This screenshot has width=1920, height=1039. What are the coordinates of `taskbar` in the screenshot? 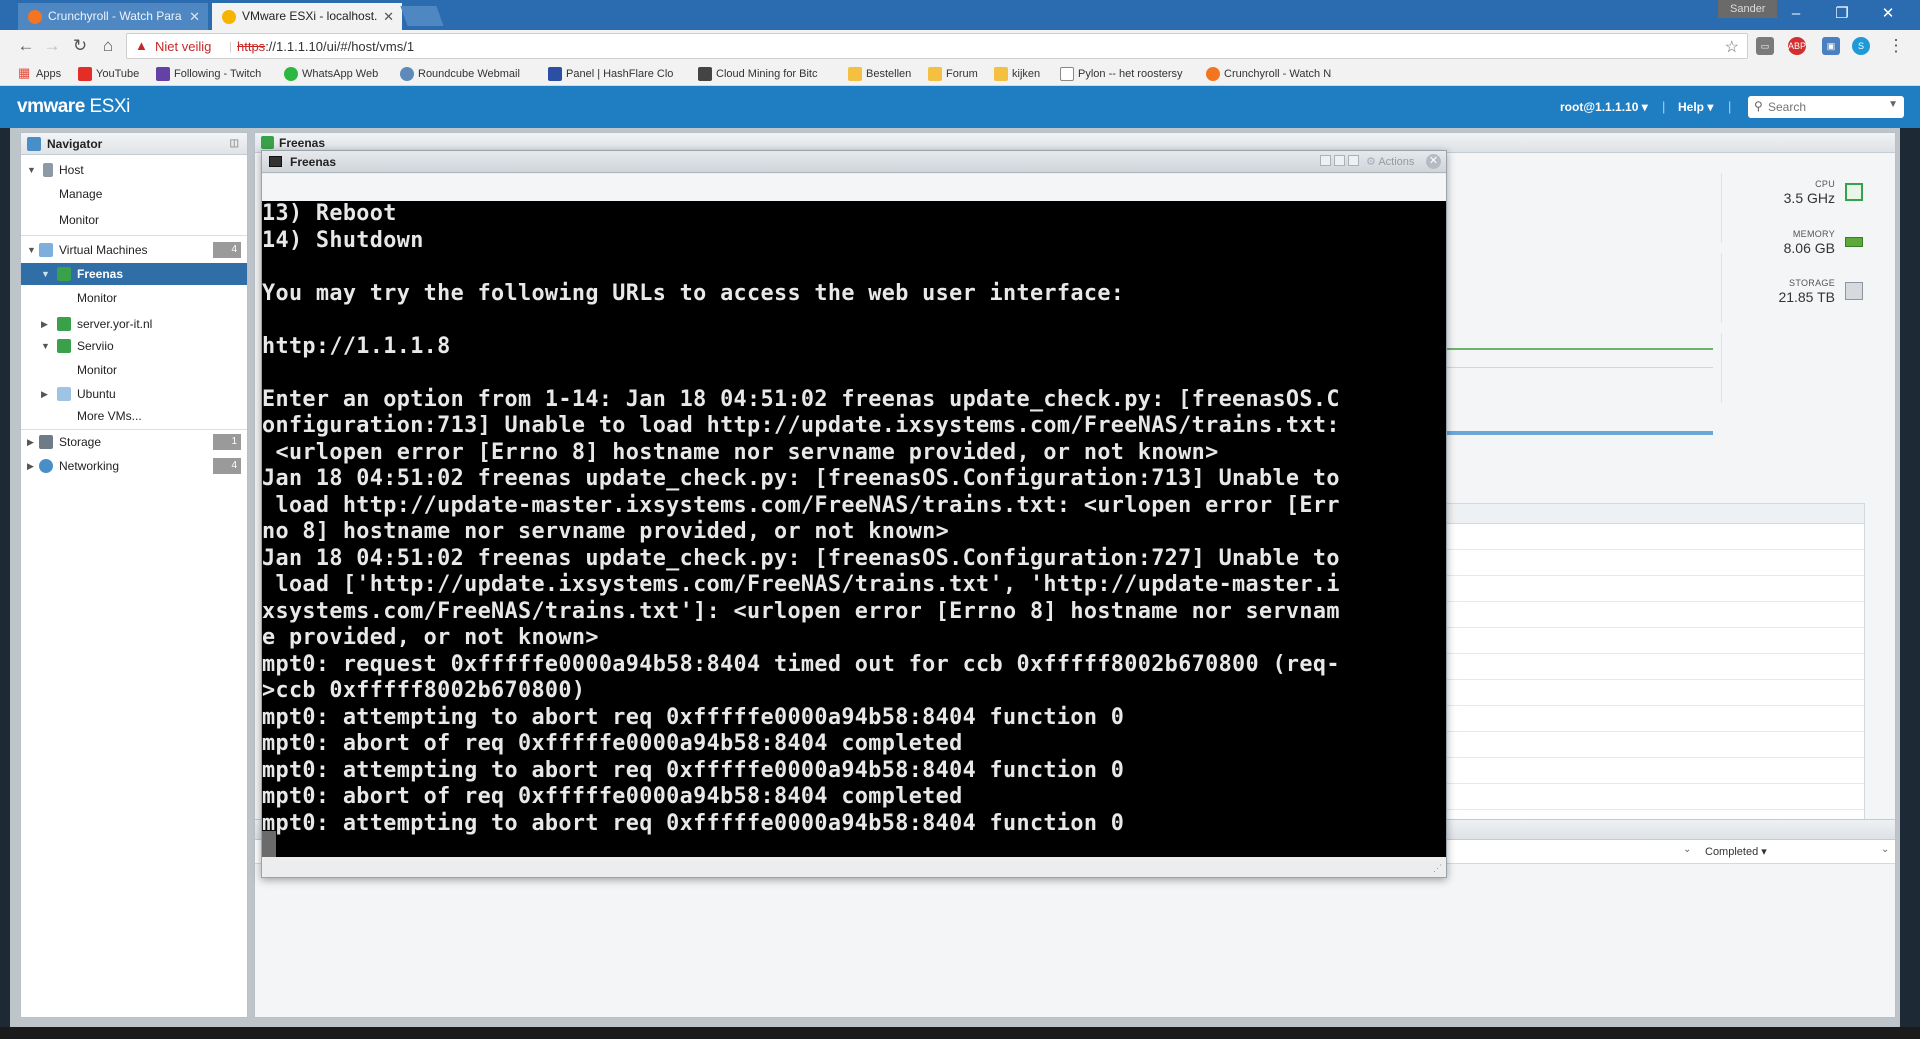 It's located at (960, 1033).